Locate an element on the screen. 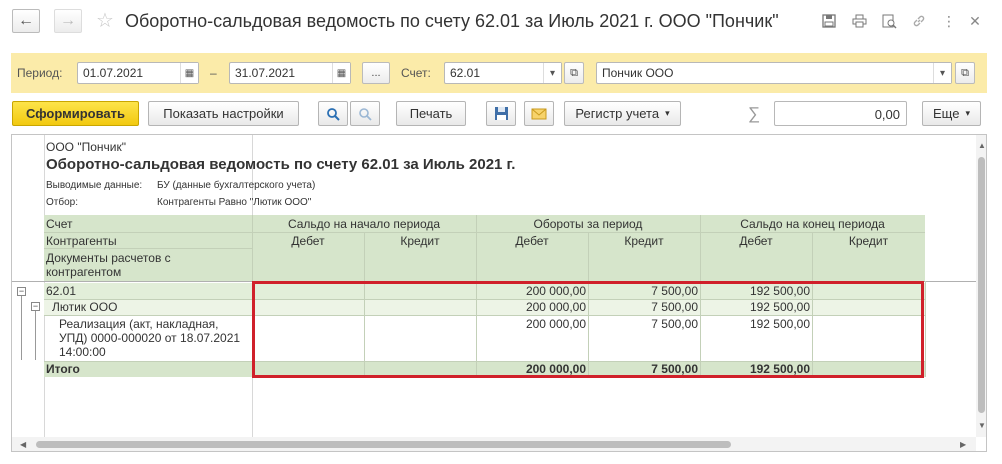  sum-field: 0,00 is located at coordinates (840, 113).